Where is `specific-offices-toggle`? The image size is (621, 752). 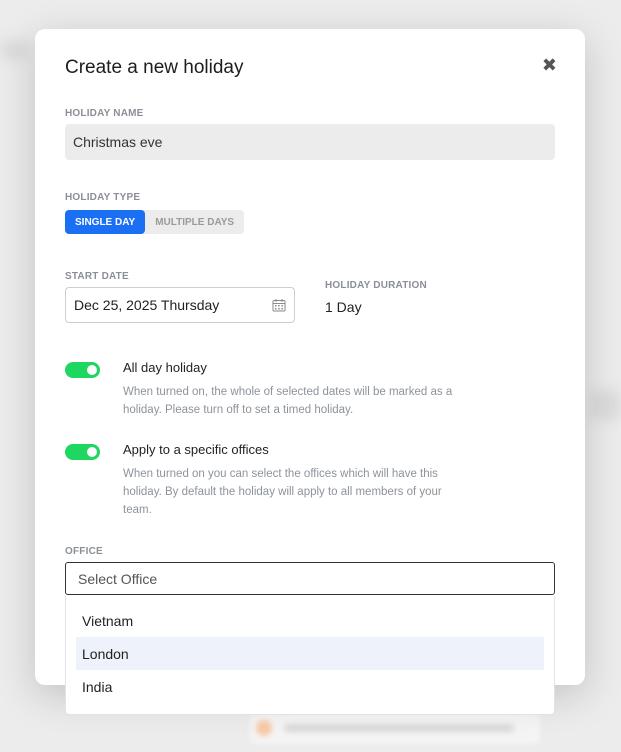 specific-offices-toggle is located at coordinates (82, 452).